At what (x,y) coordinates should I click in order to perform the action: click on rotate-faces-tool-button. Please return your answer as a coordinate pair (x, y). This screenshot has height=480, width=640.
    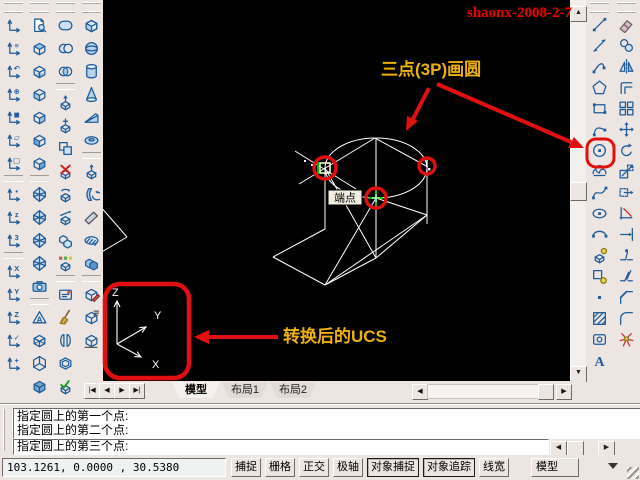
    Looking at the image, I should click on (65, 194).